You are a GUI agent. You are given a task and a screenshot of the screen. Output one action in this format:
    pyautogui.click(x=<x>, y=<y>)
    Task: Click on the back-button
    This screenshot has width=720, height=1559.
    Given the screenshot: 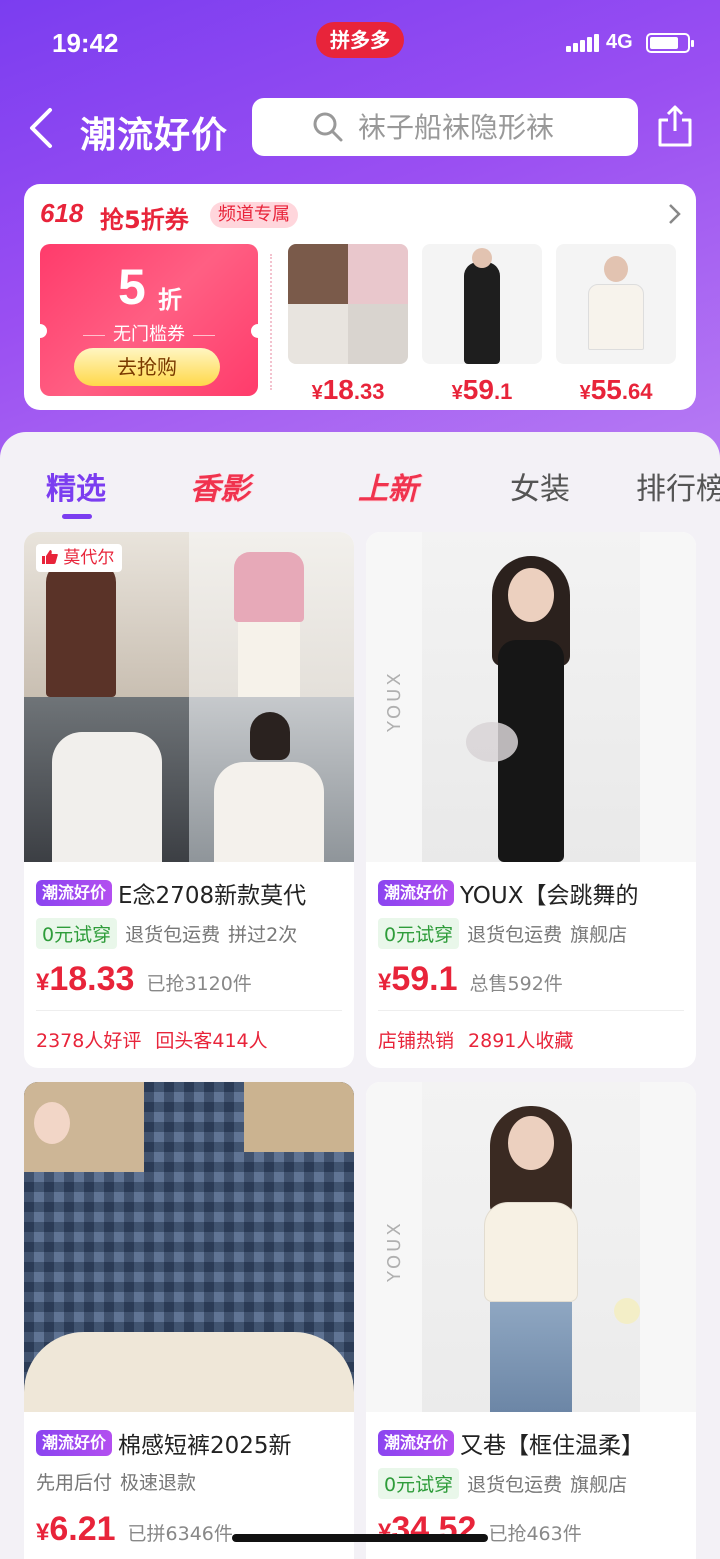 What is the action you would take?
    pyautogui.click(x=42, y=128)
    